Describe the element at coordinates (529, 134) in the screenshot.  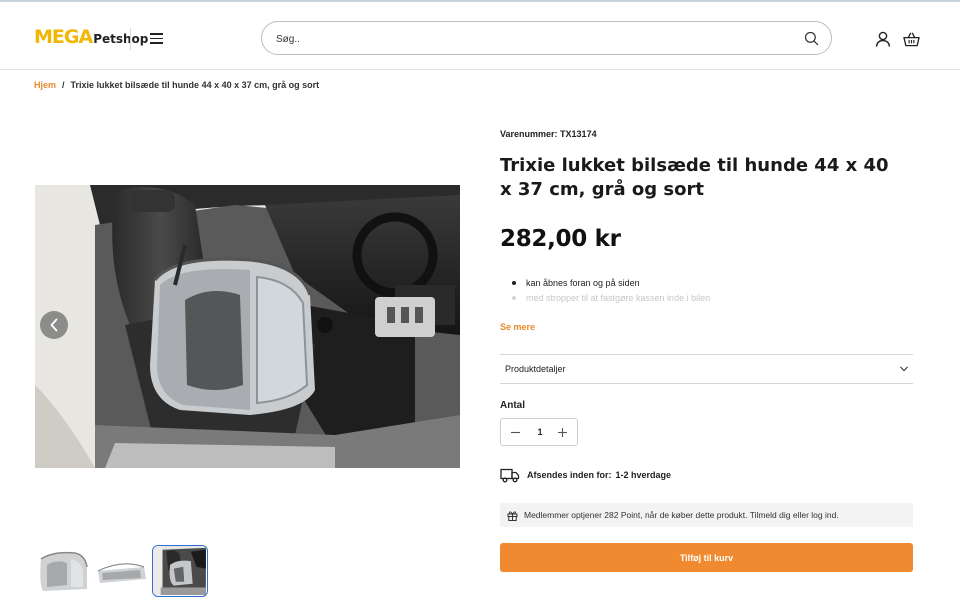
I see `sku-label: Varenummer:` at that location.